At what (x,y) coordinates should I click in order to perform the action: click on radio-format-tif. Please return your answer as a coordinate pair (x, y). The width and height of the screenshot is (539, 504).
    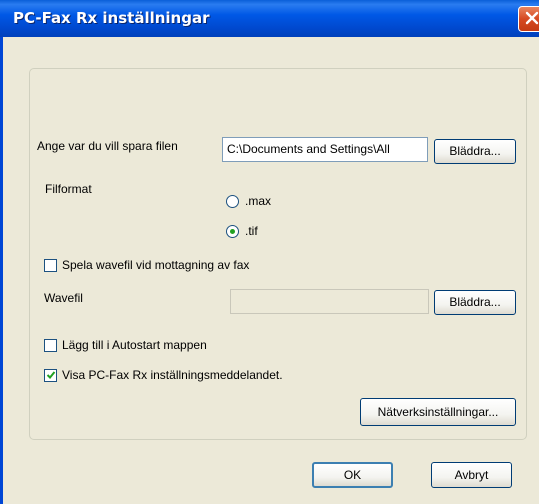
    Looking at the image, I should click on (232, 231).